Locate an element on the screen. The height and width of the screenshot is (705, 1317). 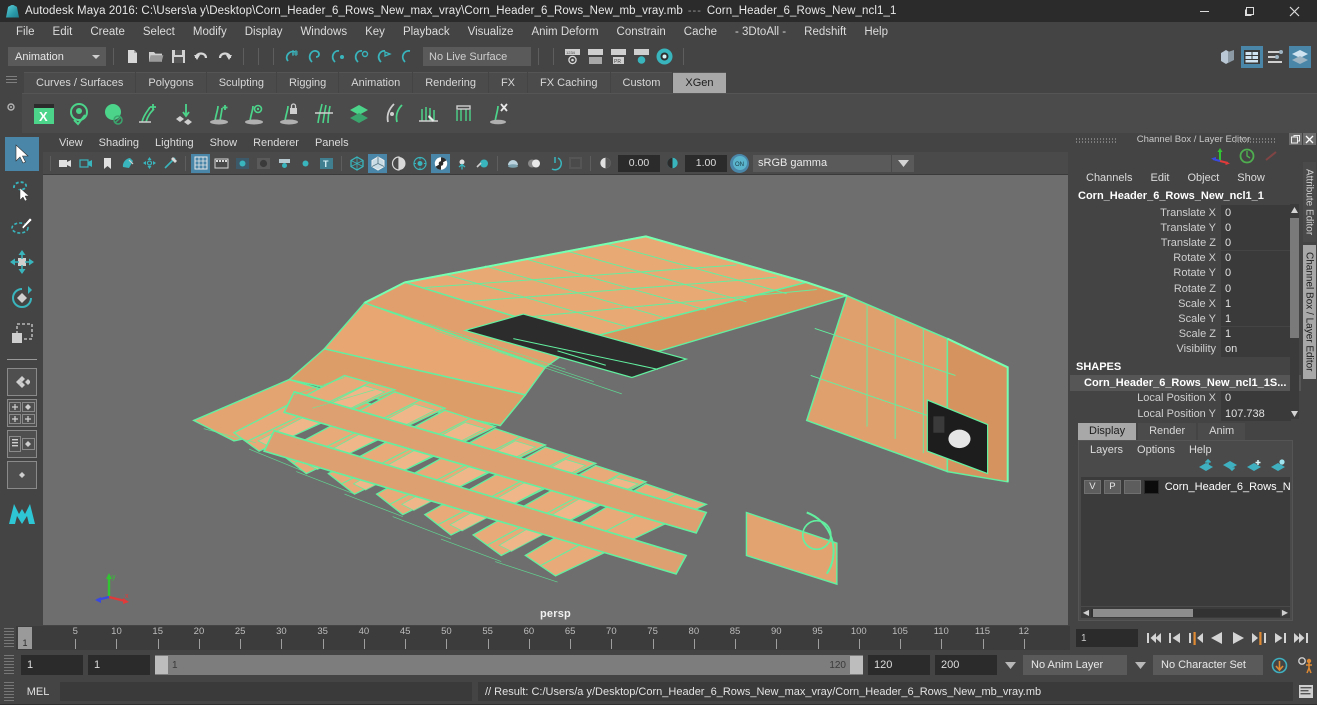
scrollbar-track is located at coordinates (1185, 612).